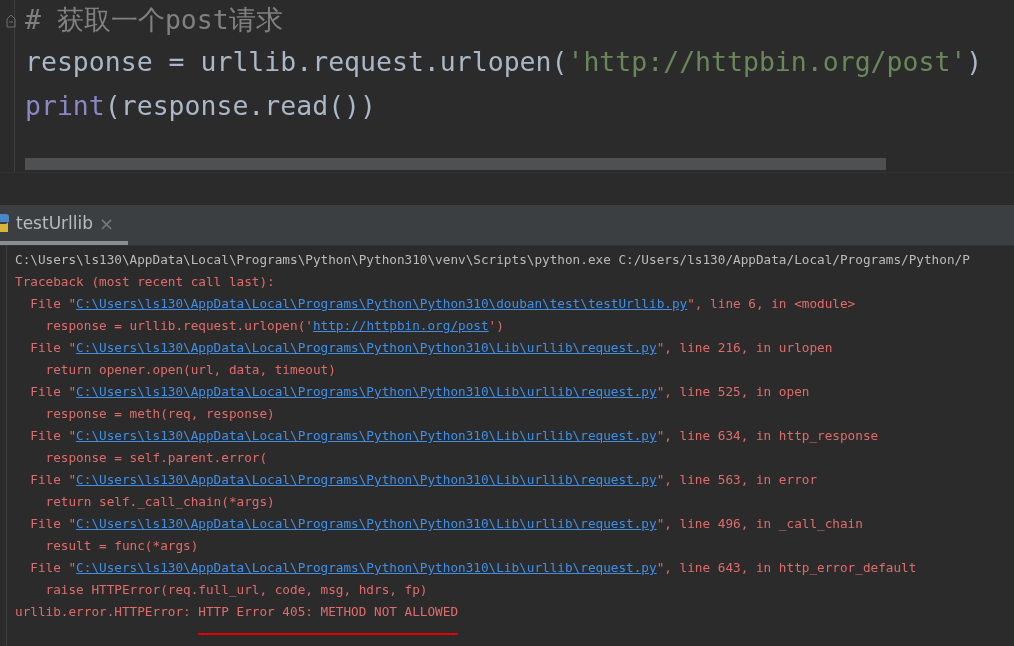 The width and height of the screenshot is (1014, 646). Describe the element at coordinates (159, 501) in the screenshot. I see `traceback-text: return self._call_chain(*args)` at that location.